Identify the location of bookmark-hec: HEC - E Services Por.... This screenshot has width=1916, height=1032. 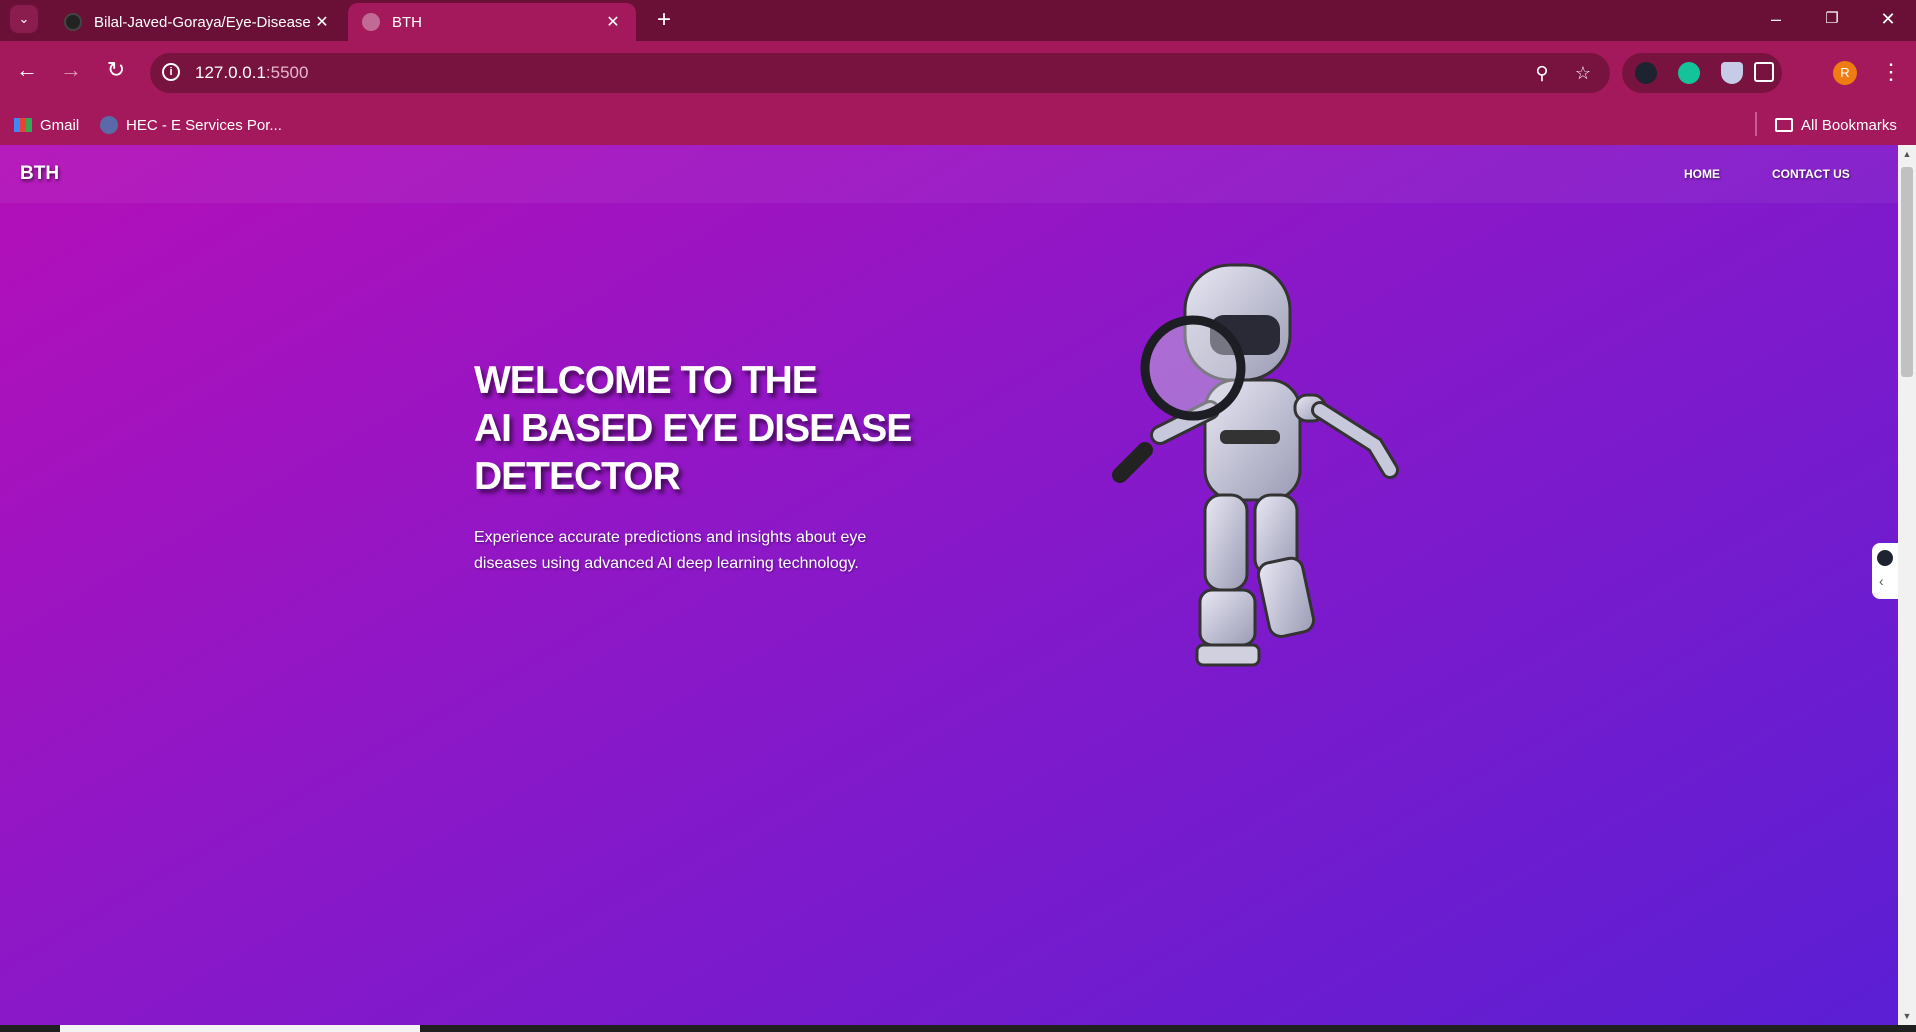
(191, 125).